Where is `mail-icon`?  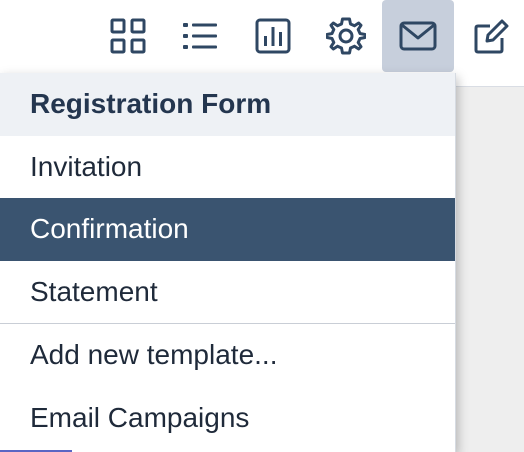 mail-icon is located at coordinates (418, 36).